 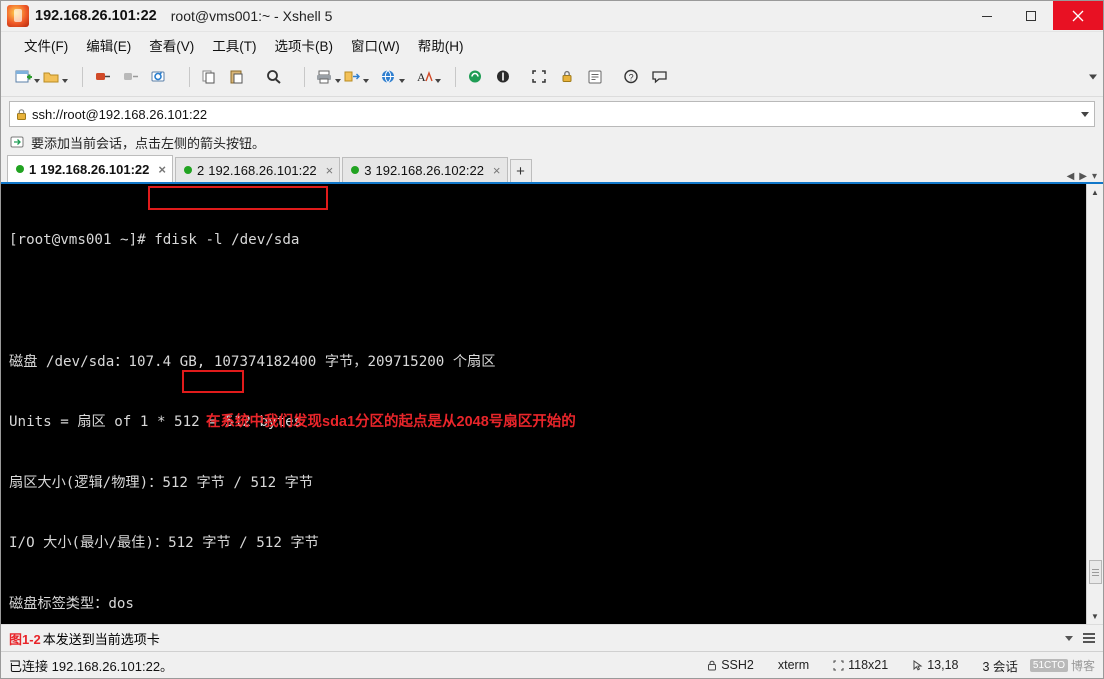 I want to click on caret-down-icon, so click(x=1069, y=638).